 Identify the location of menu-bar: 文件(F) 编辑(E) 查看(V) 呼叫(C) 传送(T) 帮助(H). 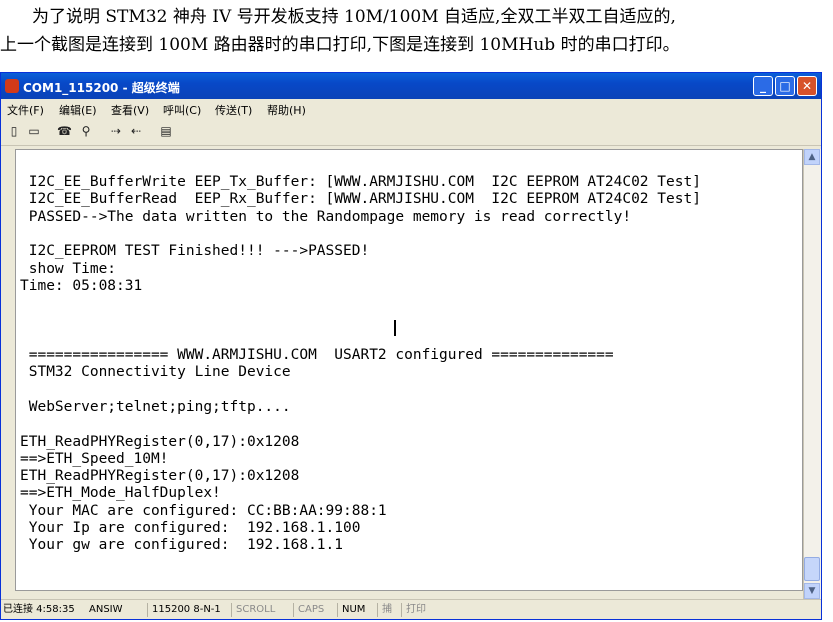
(411, 109).